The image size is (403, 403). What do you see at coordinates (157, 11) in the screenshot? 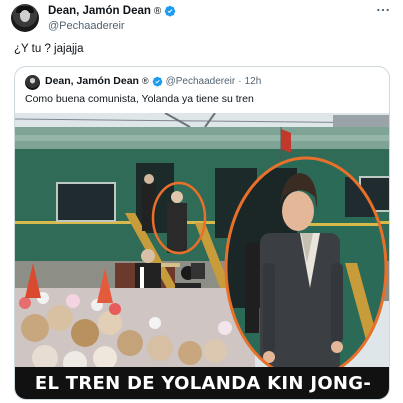
I see `author-emoji: ®` at bounding box center [157, 11].